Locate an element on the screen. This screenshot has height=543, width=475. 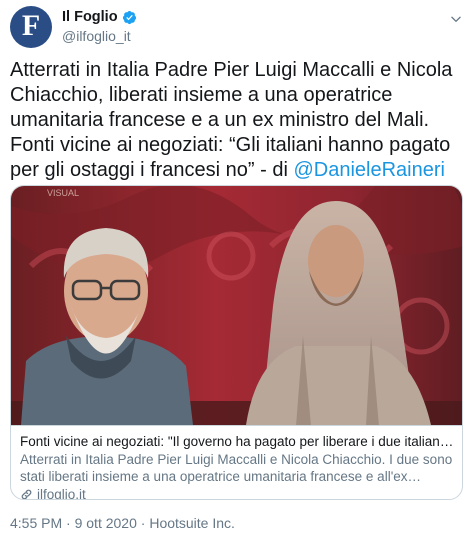
tweet-meta: 4:55 PM · 9 ott 2020 · Hootsuite Inc. is located at coordinates (122, 523).